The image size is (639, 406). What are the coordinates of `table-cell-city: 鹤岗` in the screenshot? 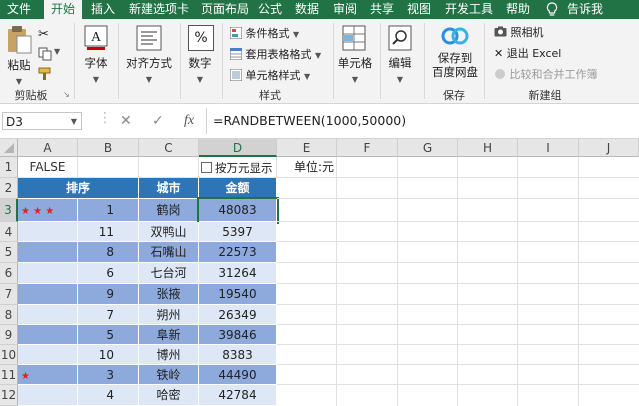 It's located at (169, 210).